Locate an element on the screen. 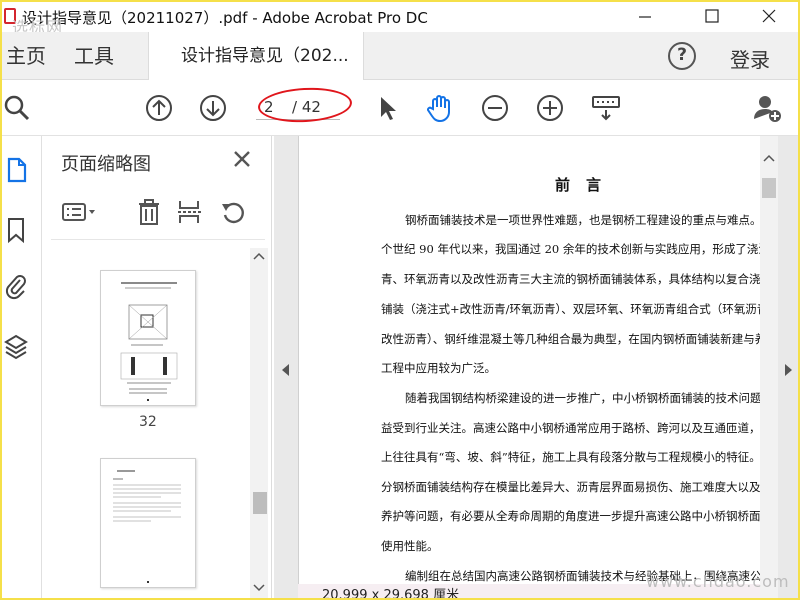  bookmark-icon is located at coordinates (16, 230).